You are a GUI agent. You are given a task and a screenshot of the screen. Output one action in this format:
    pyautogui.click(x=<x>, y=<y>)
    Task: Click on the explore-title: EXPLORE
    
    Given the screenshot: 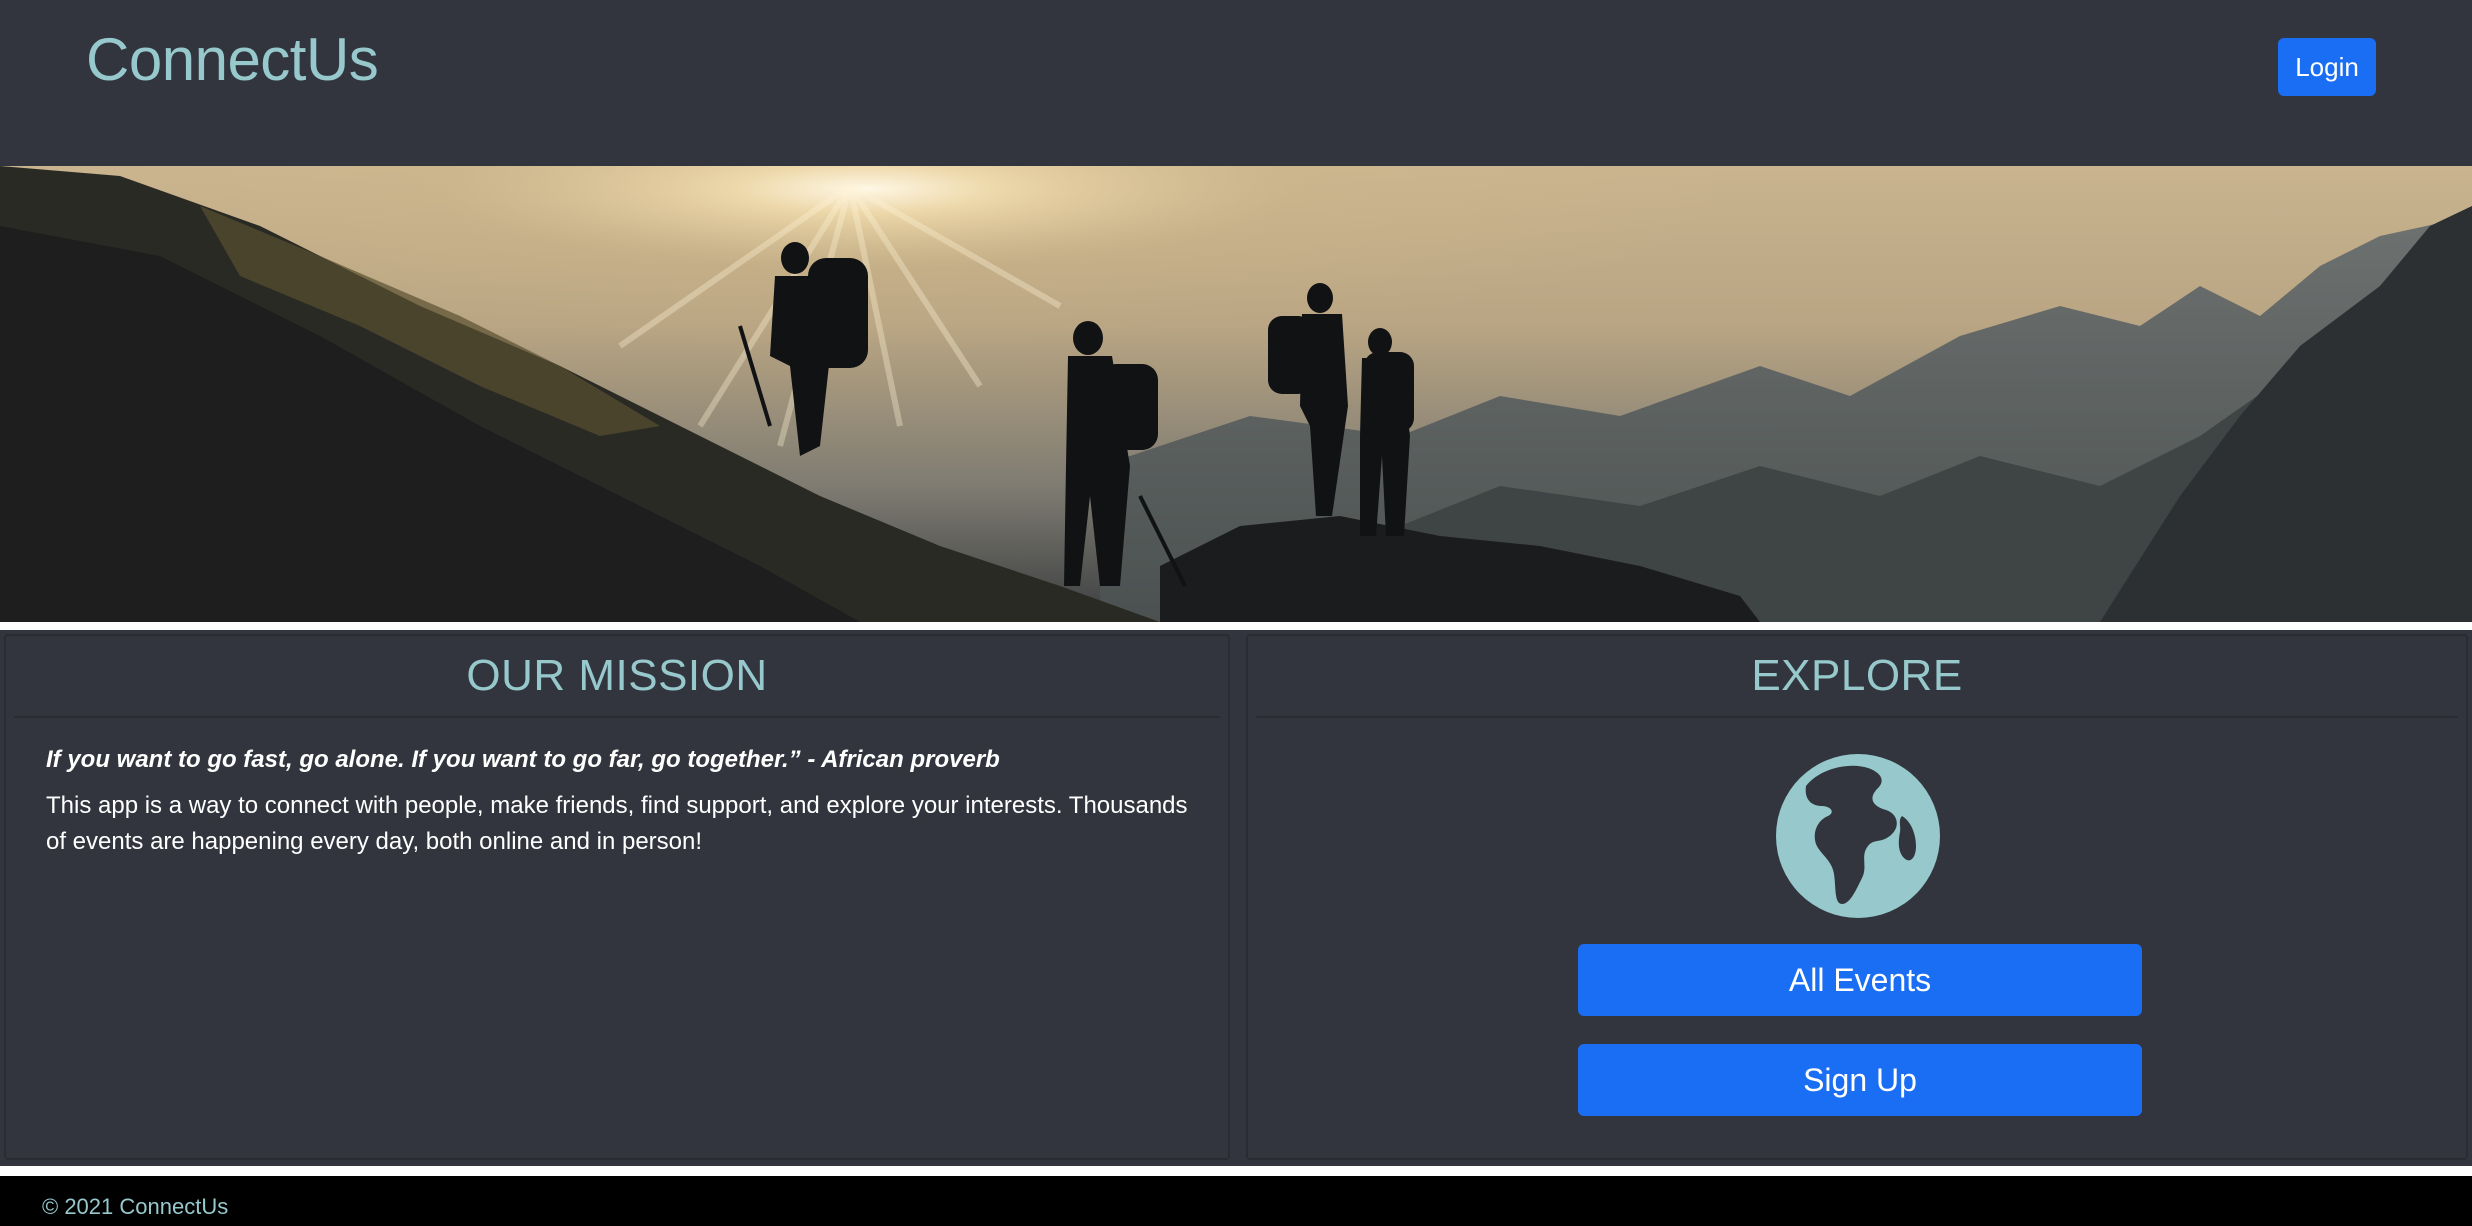 What is the action you would take?
    pyautogui.click(x=1857, y=675)
    